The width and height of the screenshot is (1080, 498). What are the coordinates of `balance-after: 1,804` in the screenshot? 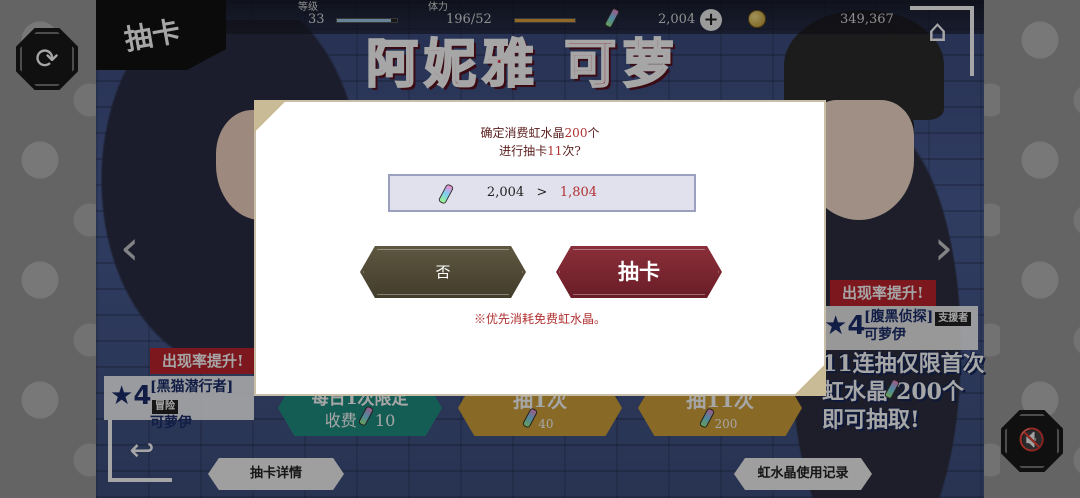 It's located at (578, 192).